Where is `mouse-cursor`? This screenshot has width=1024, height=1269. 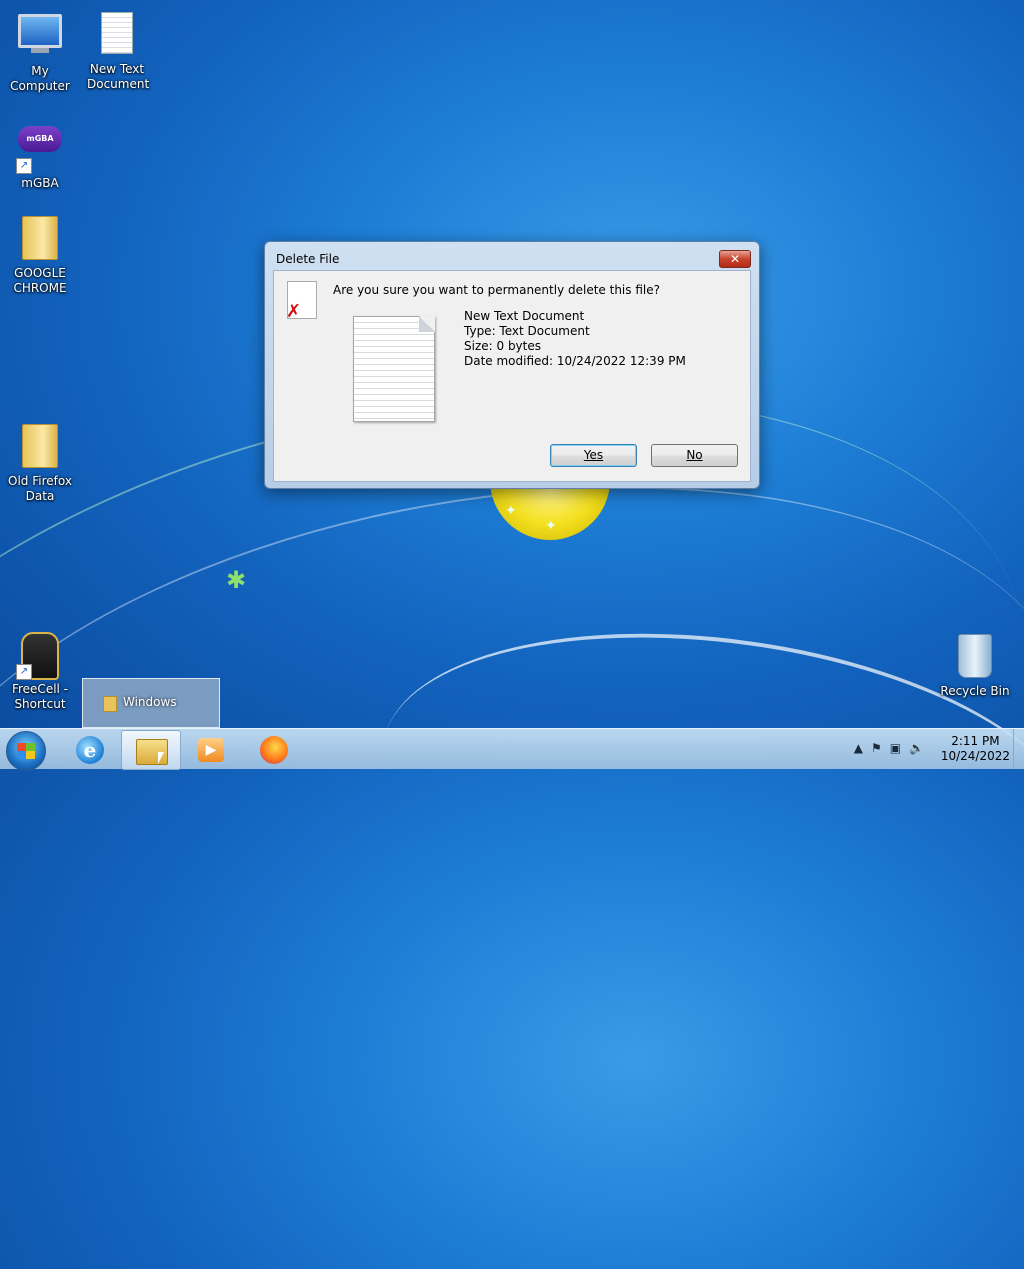 mouse-cursor is located at coordinates (161, 758).